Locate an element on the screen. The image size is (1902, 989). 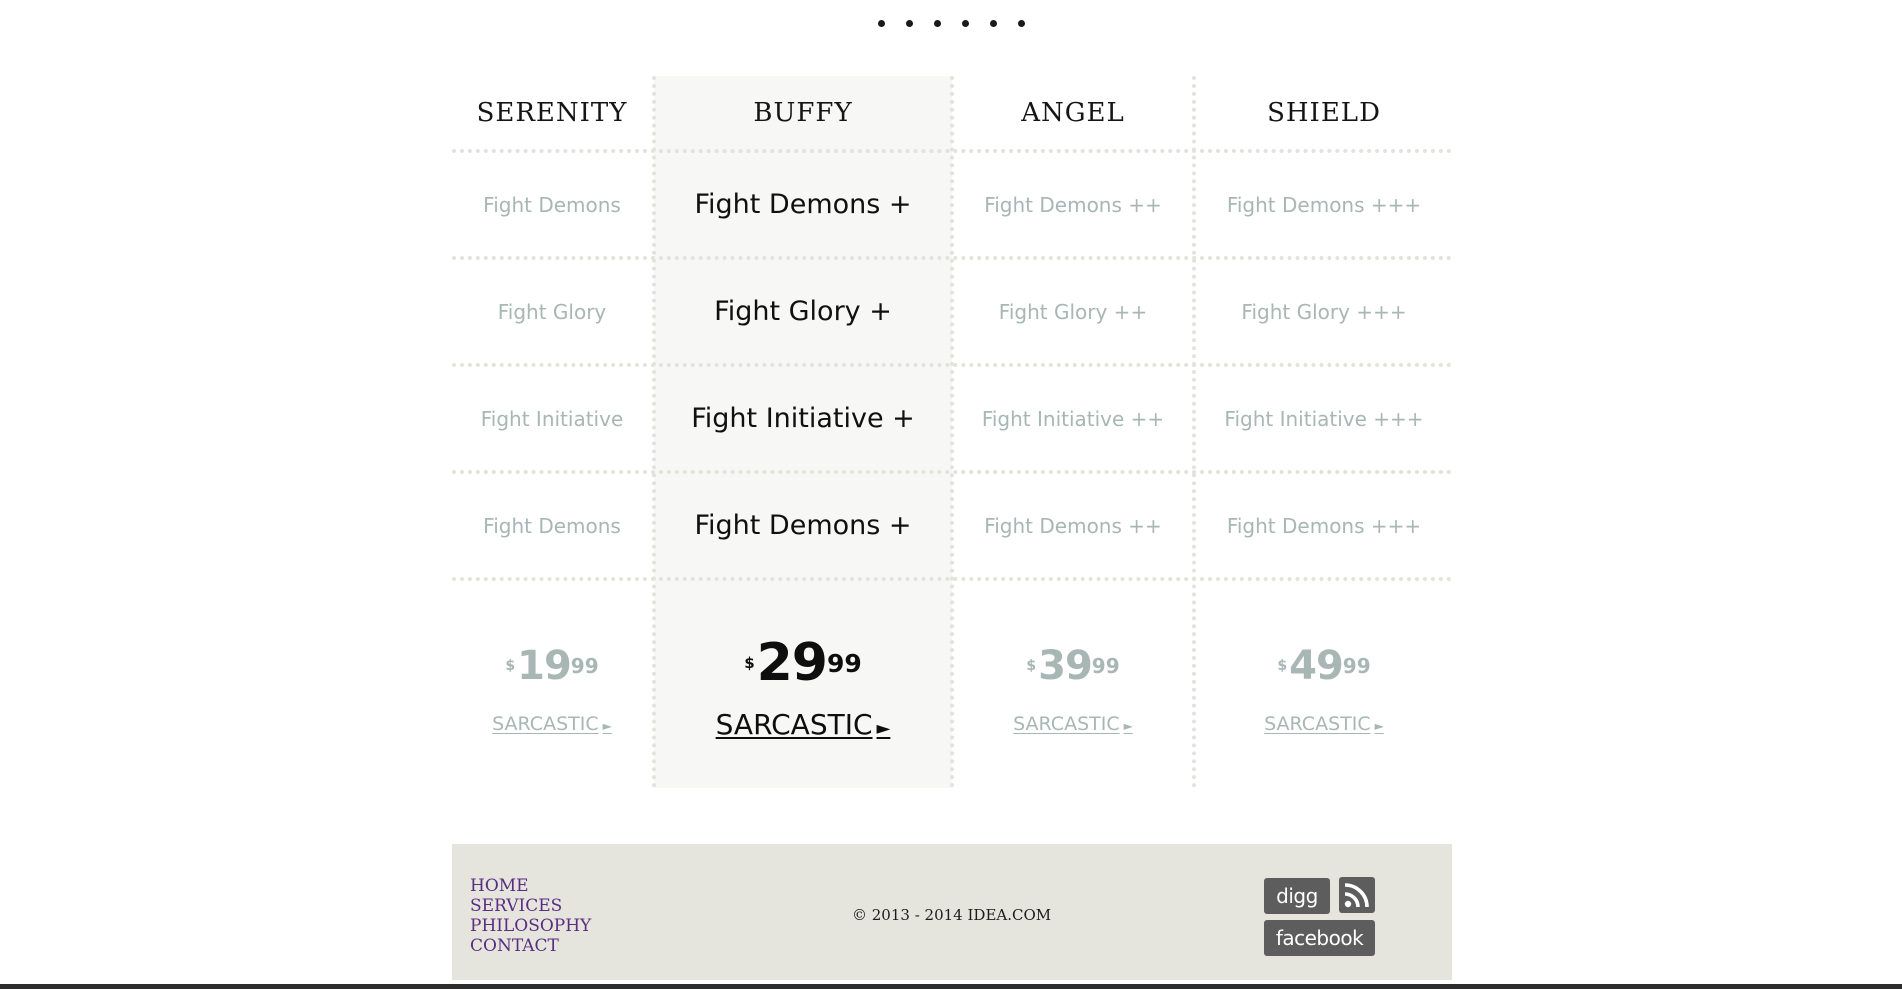
plan-name-buffy: BUFFY is located at coordinates (803, 112).